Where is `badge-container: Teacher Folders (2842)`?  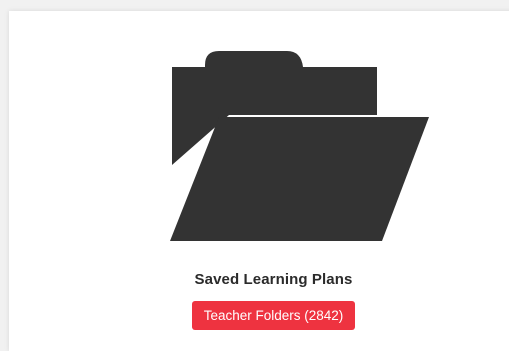 badge-container: Teacher Folders (2842) is located at coordinates (259, 315).